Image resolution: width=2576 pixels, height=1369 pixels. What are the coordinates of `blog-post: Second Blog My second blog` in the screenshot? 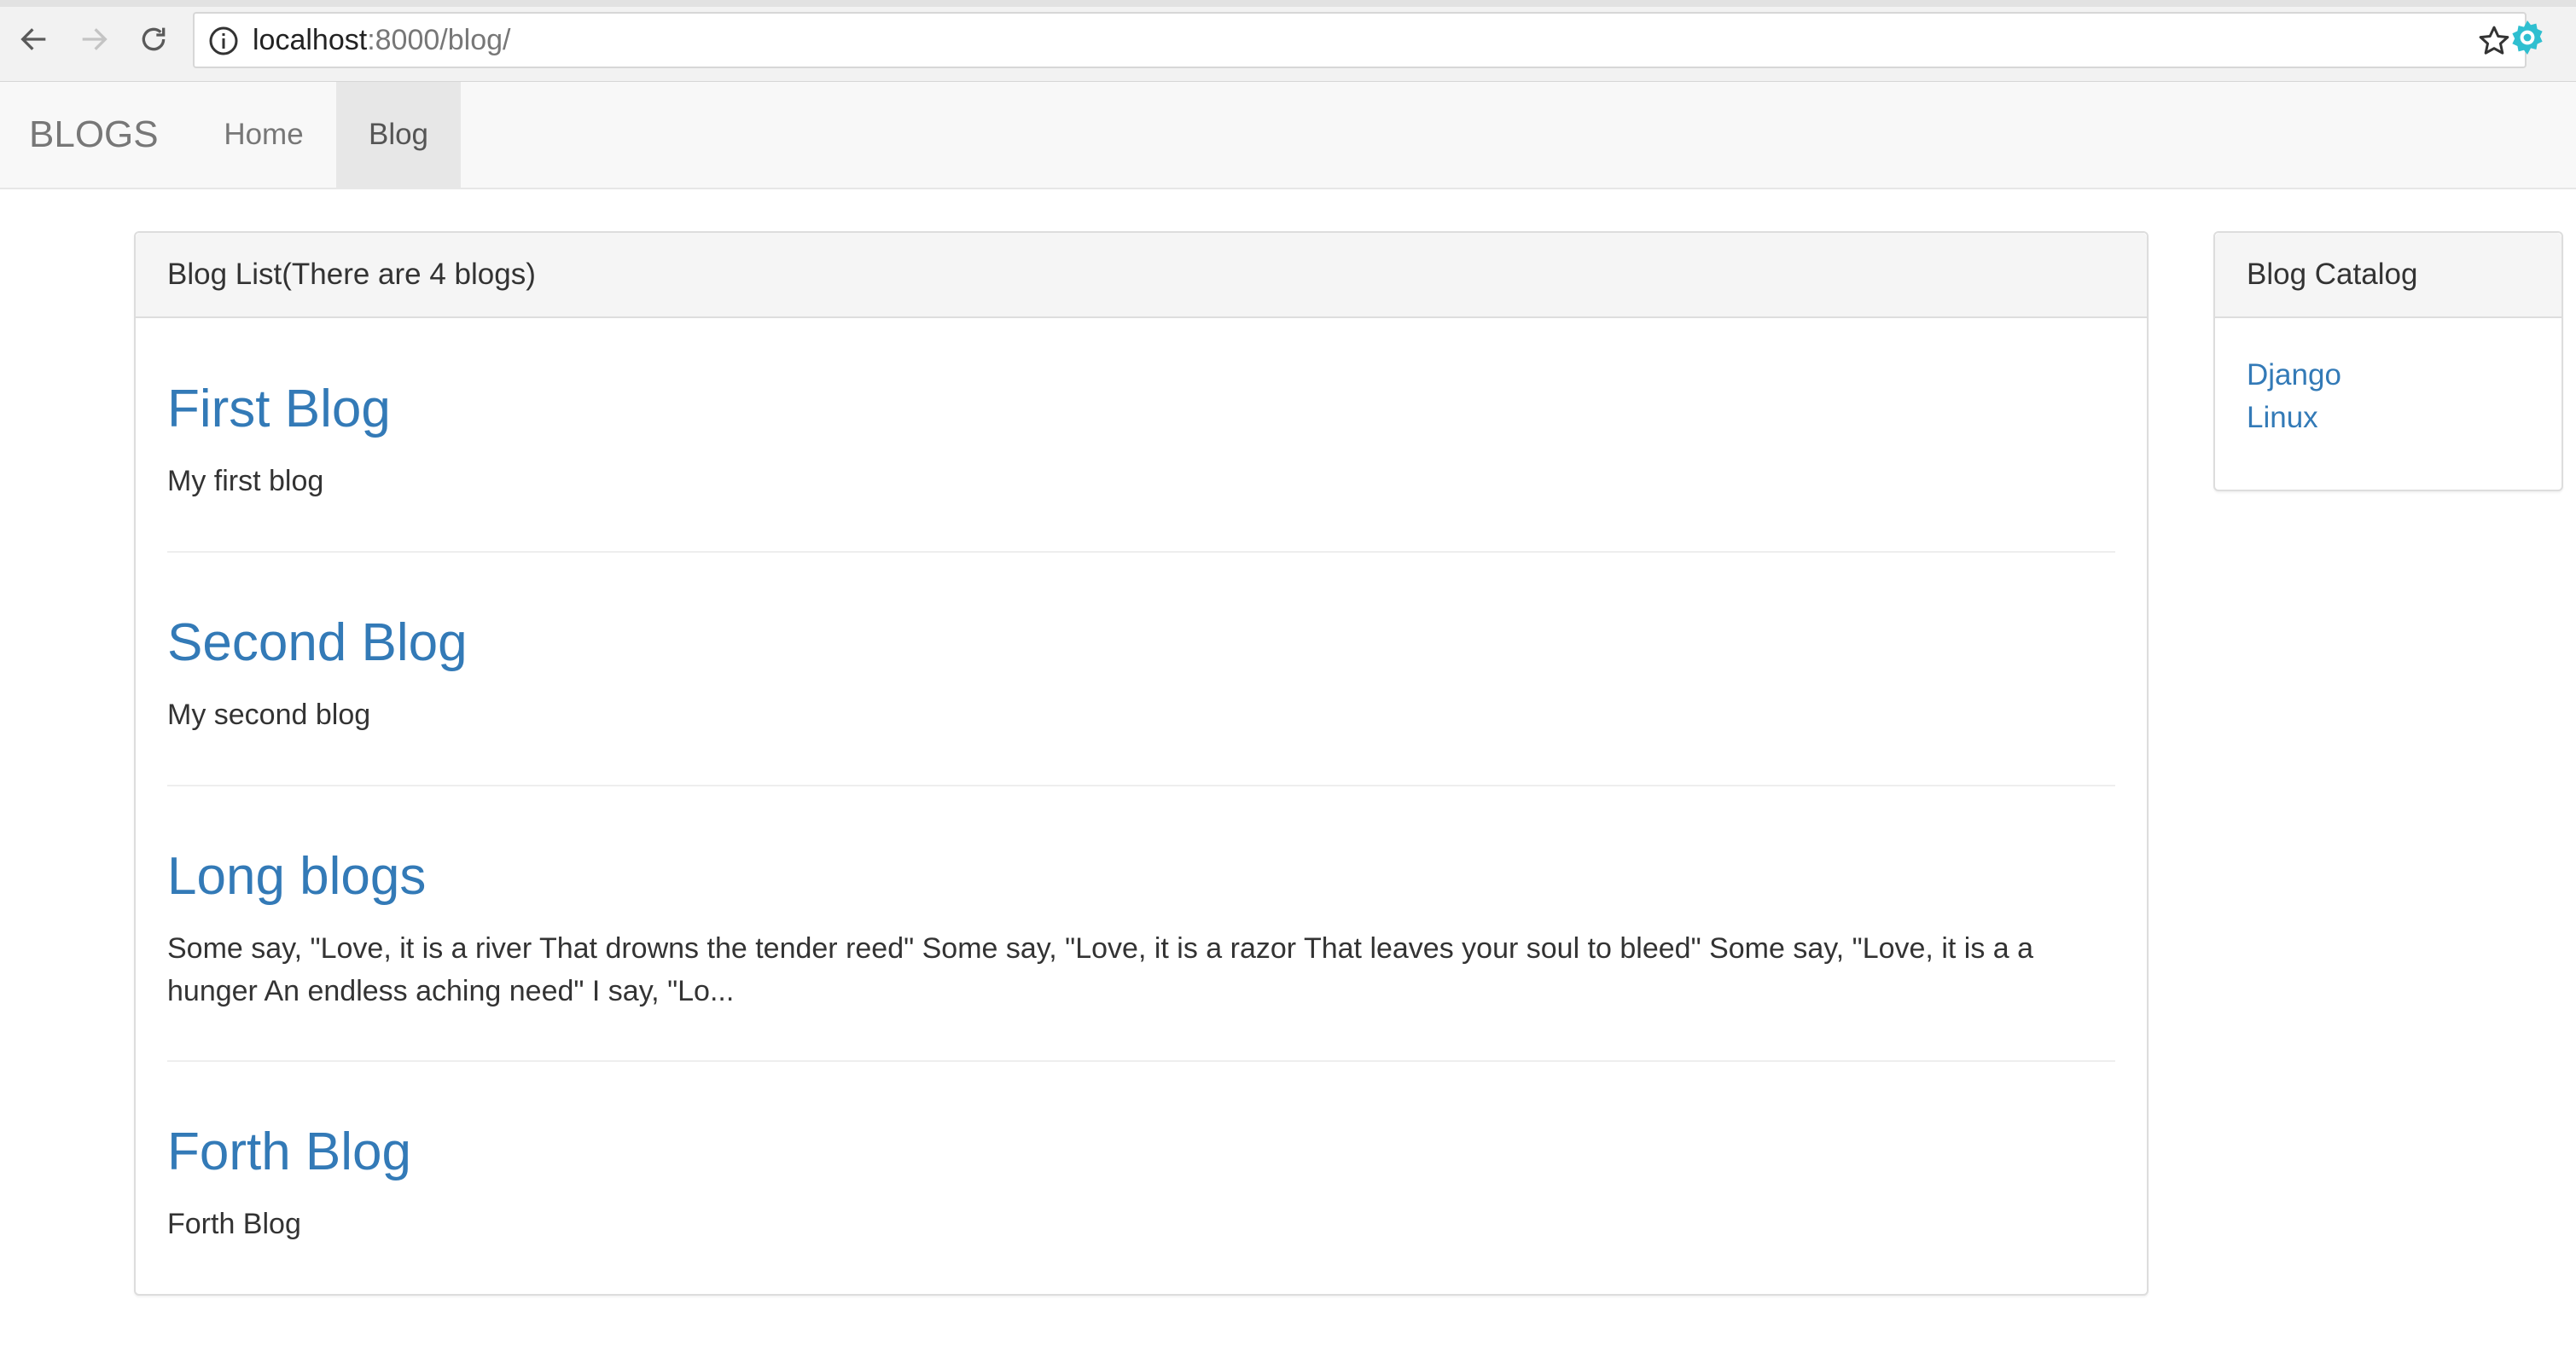 It's located at (1141, 674).